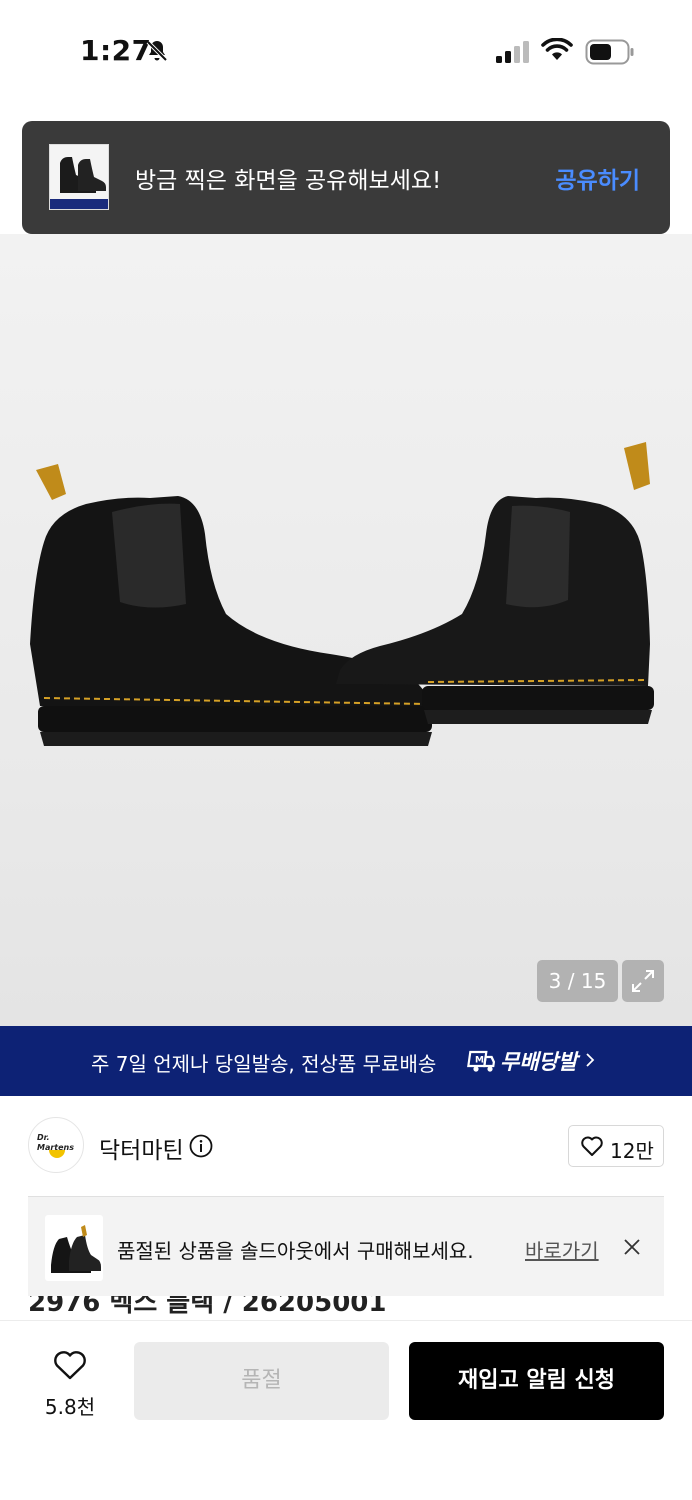 This screenshot has height=1500, width=692. Describe the element at coordinates (141, 1148) in the screenshot. I see `brand-name: 닥터마틴` at that location.